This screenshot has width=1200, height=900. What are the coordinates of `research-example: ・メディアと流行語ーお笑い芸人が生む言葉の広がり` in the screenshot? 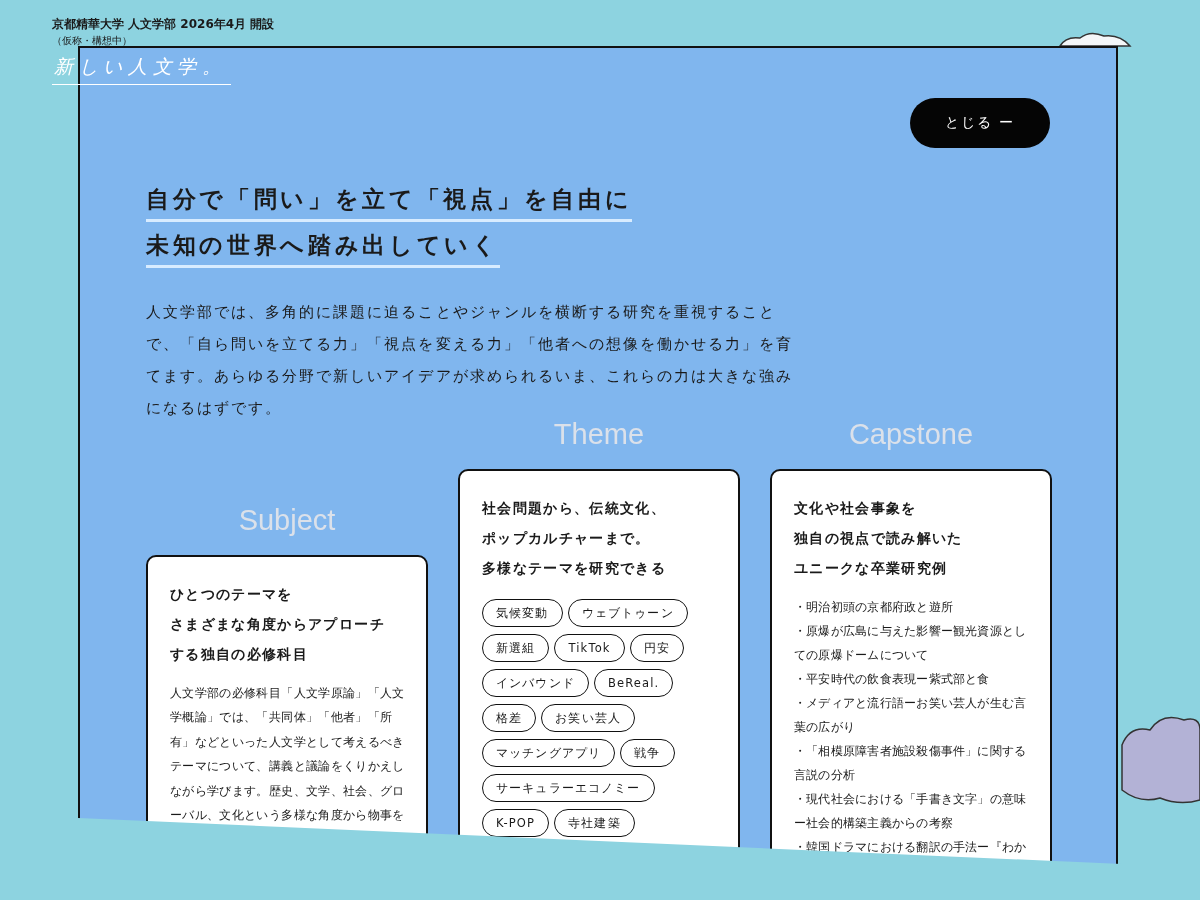 It's located at (911, 715).